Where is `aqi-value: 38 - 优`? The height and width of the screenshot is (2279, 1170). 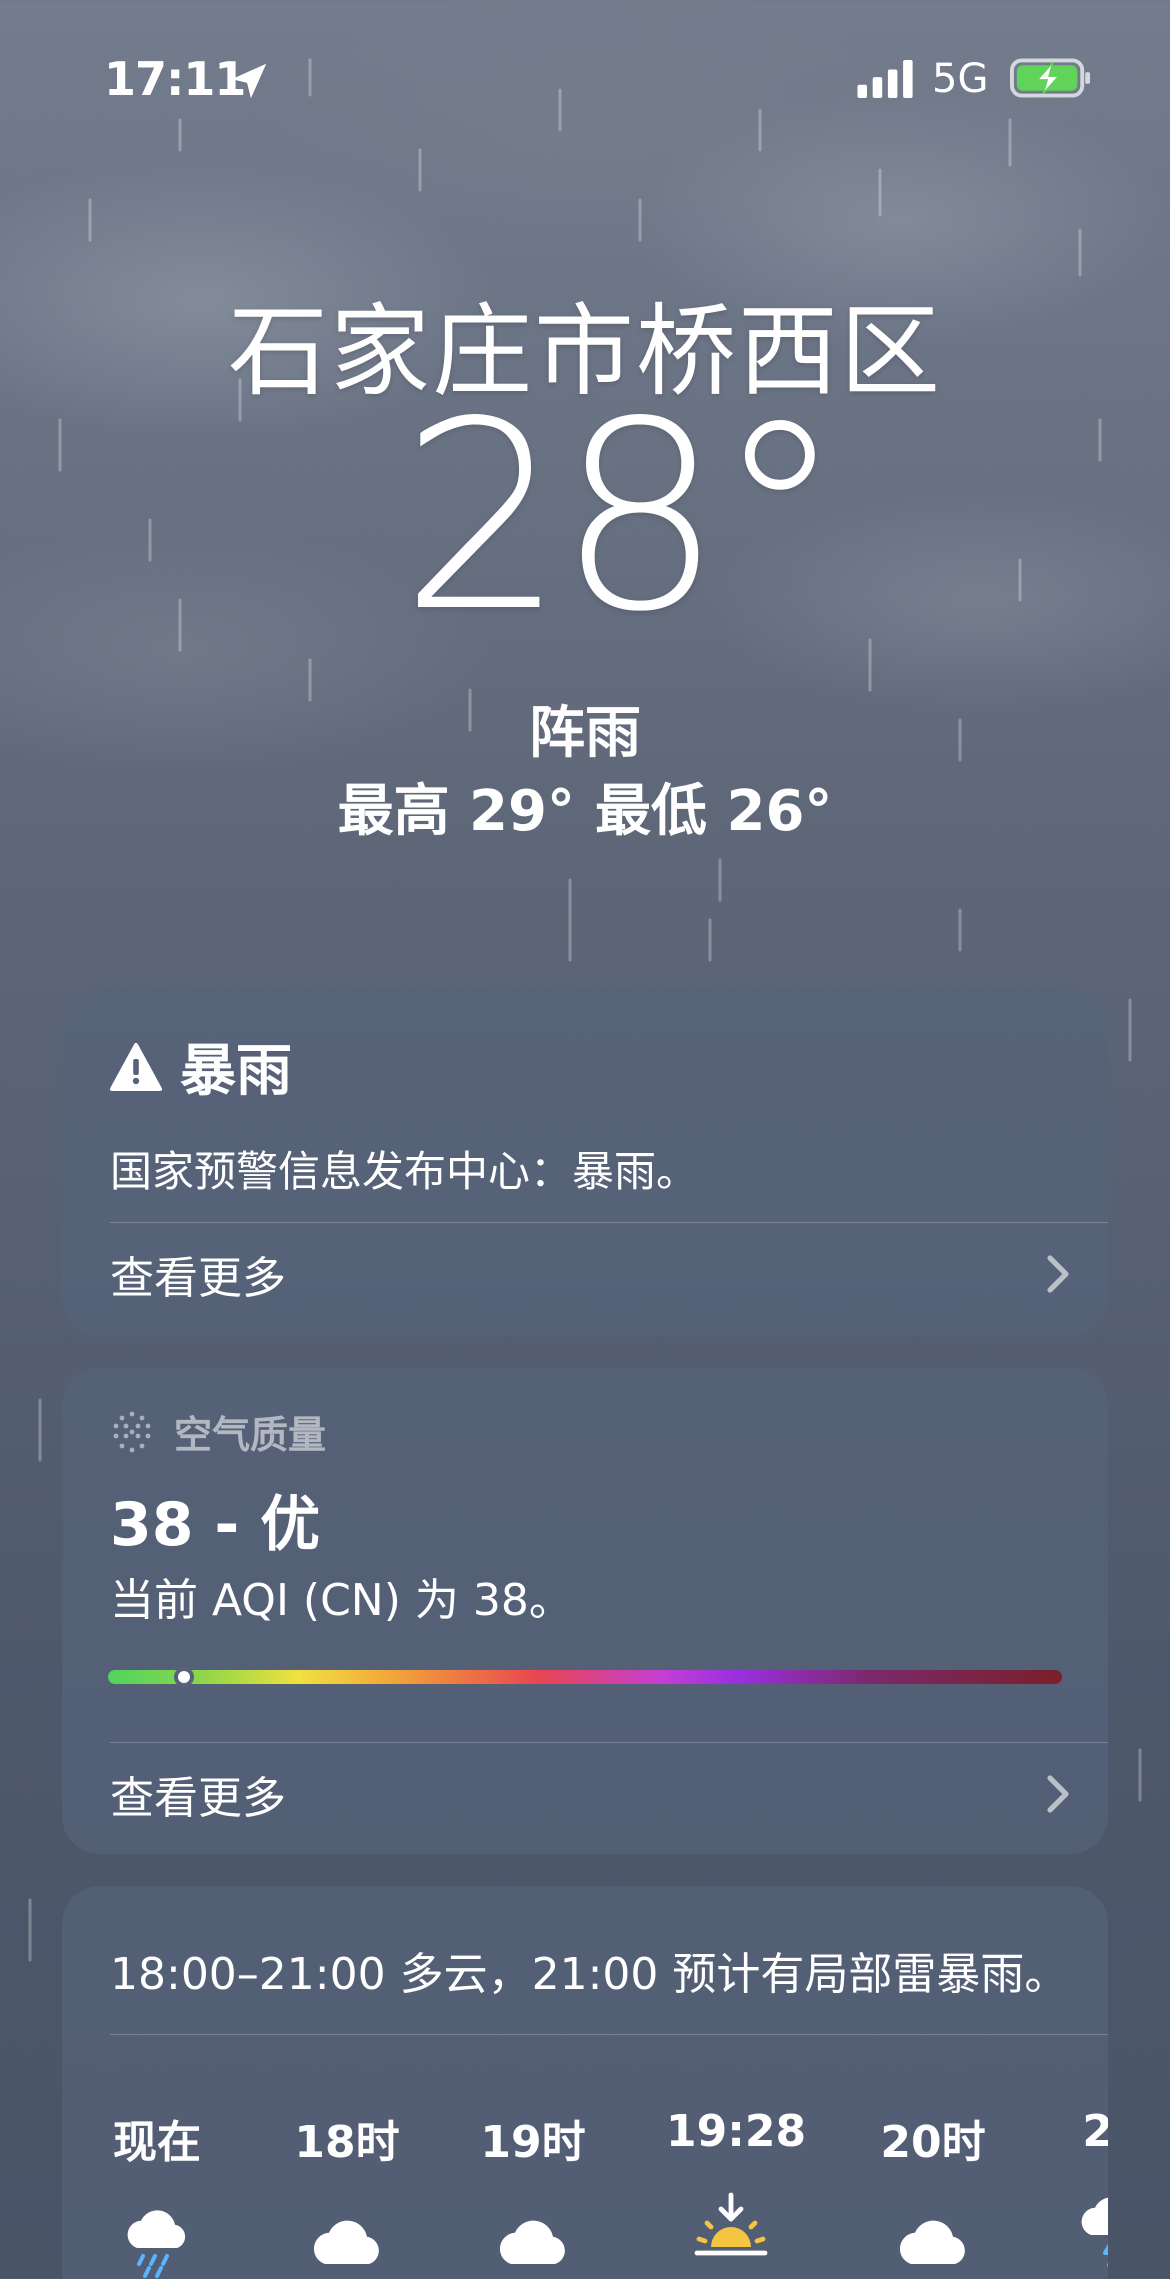
aqi-value: 38 - 优 is located at coordinates (215, 1525).